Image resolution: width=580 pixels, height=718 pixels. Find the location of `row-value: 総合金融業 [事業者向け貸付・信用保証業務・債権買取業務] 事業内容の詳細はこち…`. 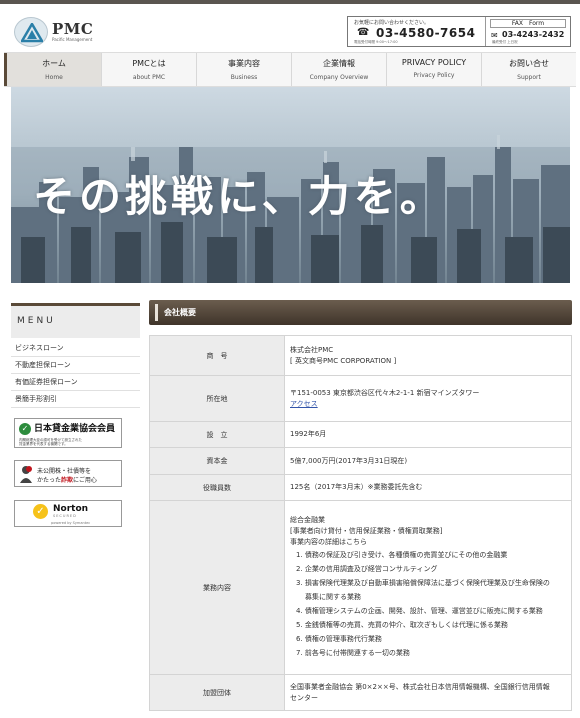

row-value: 総合金融業 [事業者向け貸付・信用保証業務・債権買取業務] 事業内容の詳細はこち… is located at coordinates (428, 587).